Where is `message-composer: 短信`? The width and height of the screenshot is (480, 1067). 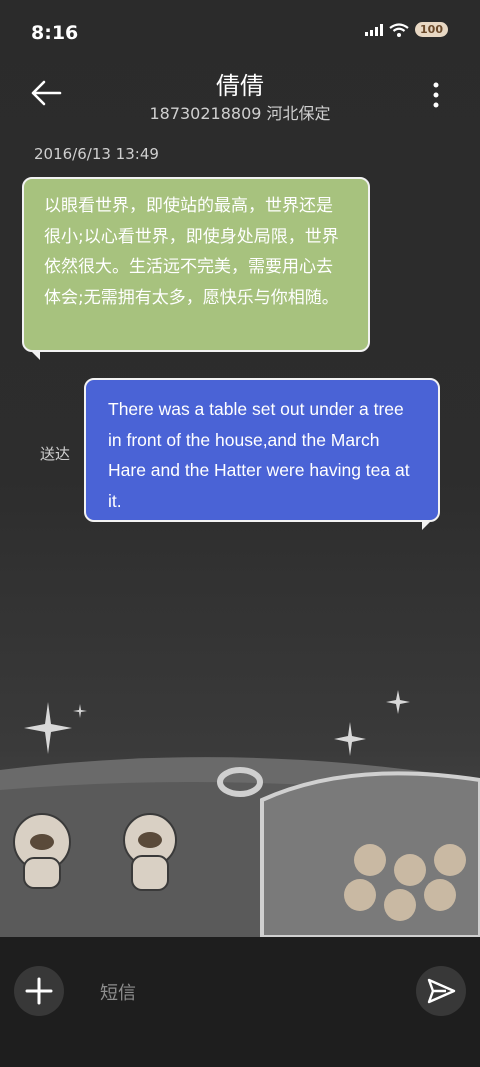
message-composer: 短信 is located at coordinates (240, 1002).